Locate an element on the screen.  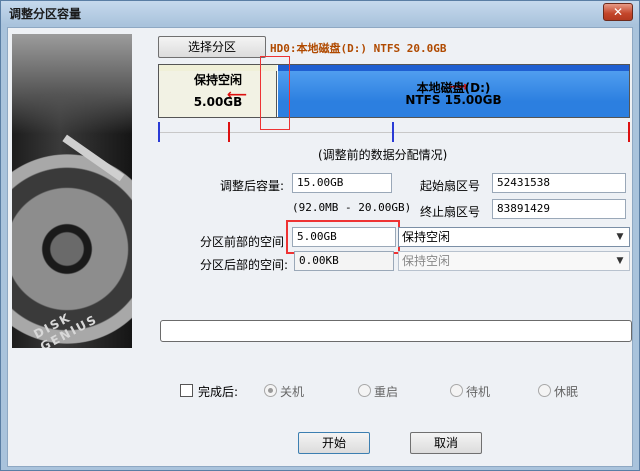
dialog-title: 调整分区容量 is located at coordinates (45, 14).